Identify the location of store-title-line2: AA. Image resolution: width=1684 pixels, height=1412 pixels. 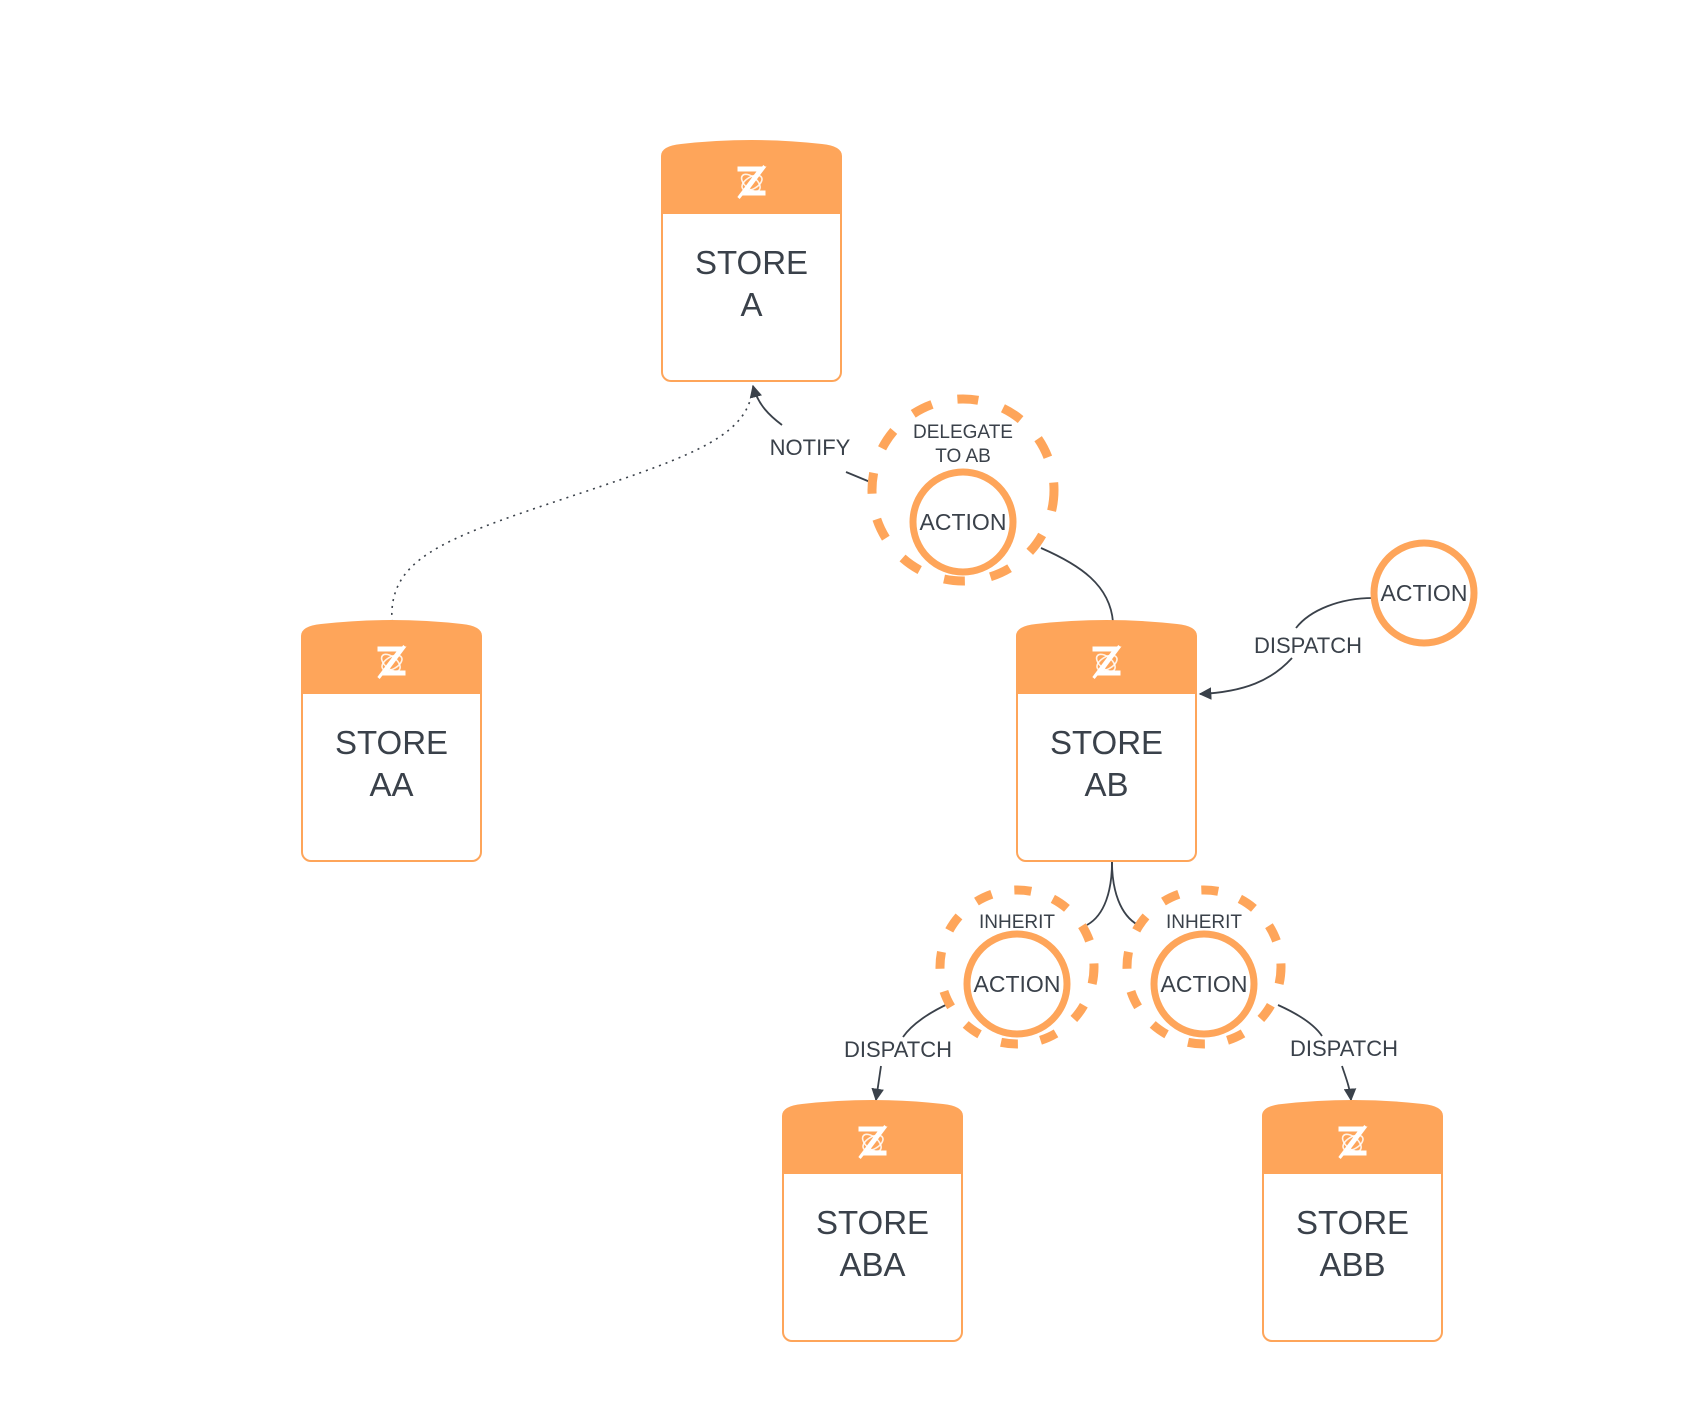
(391, 784).